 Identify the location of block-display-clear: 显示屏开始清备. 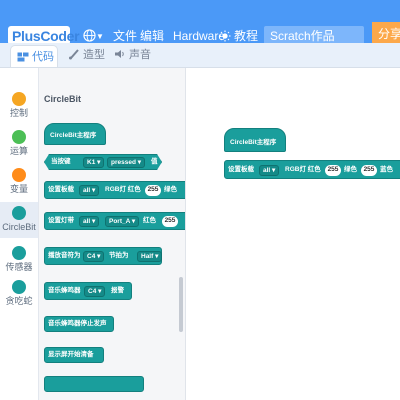
(74, 355).